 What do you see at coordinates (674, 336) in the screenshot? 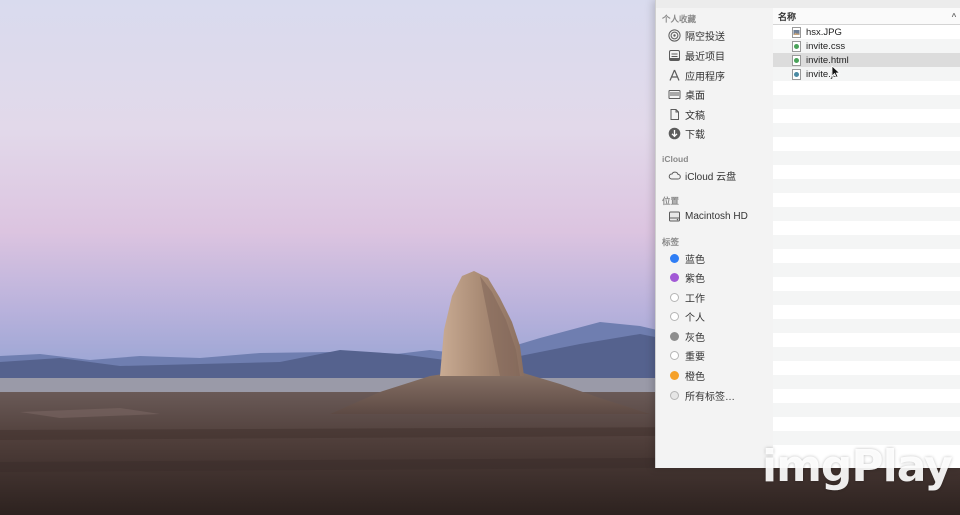
I see `tag-gray-dot-icon` at bounding box center [674, 336].